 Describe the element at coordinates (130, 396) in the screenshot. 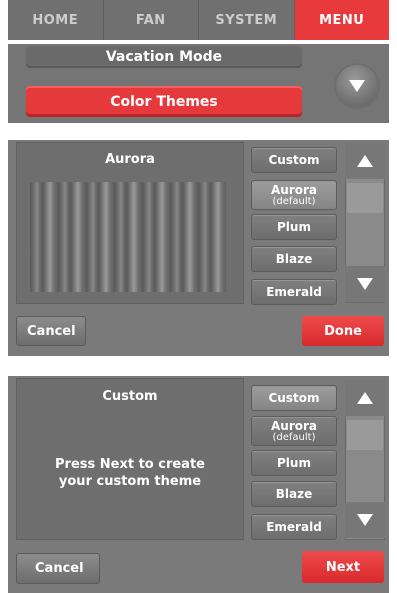

I see `preview-title: Custom` at that location.